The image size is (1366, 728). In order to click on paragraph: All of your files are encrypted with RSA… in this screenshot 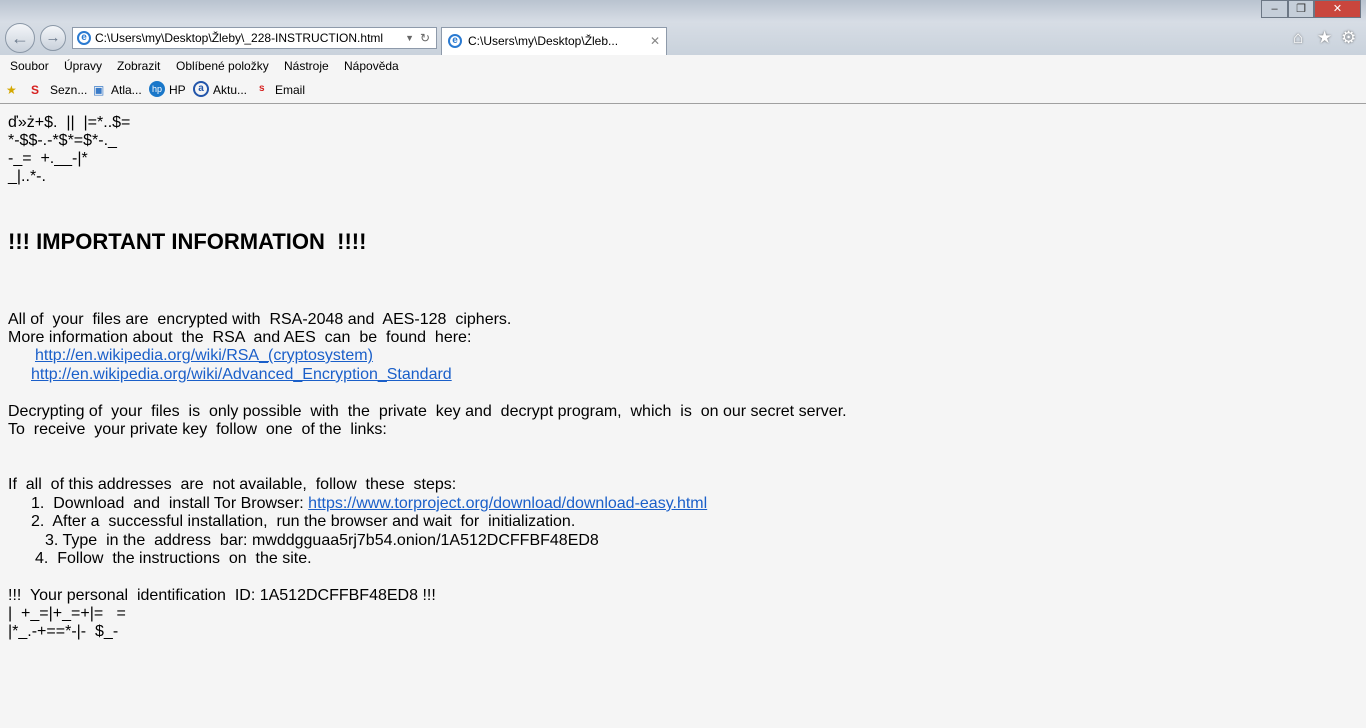, I will do `click(260, 319)`.